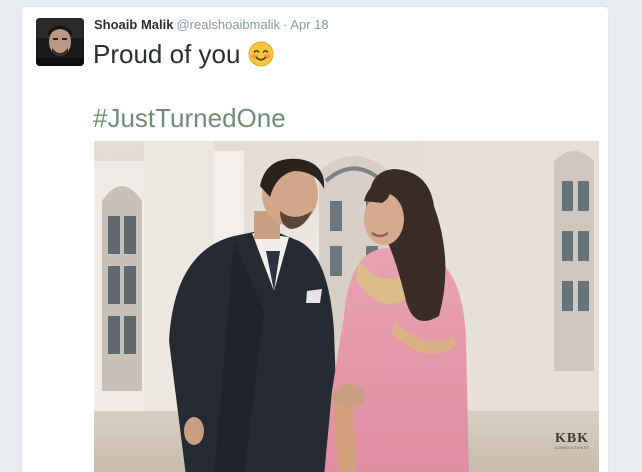  I want to click on author-name: Shoaib Malik, so click(133, 24).